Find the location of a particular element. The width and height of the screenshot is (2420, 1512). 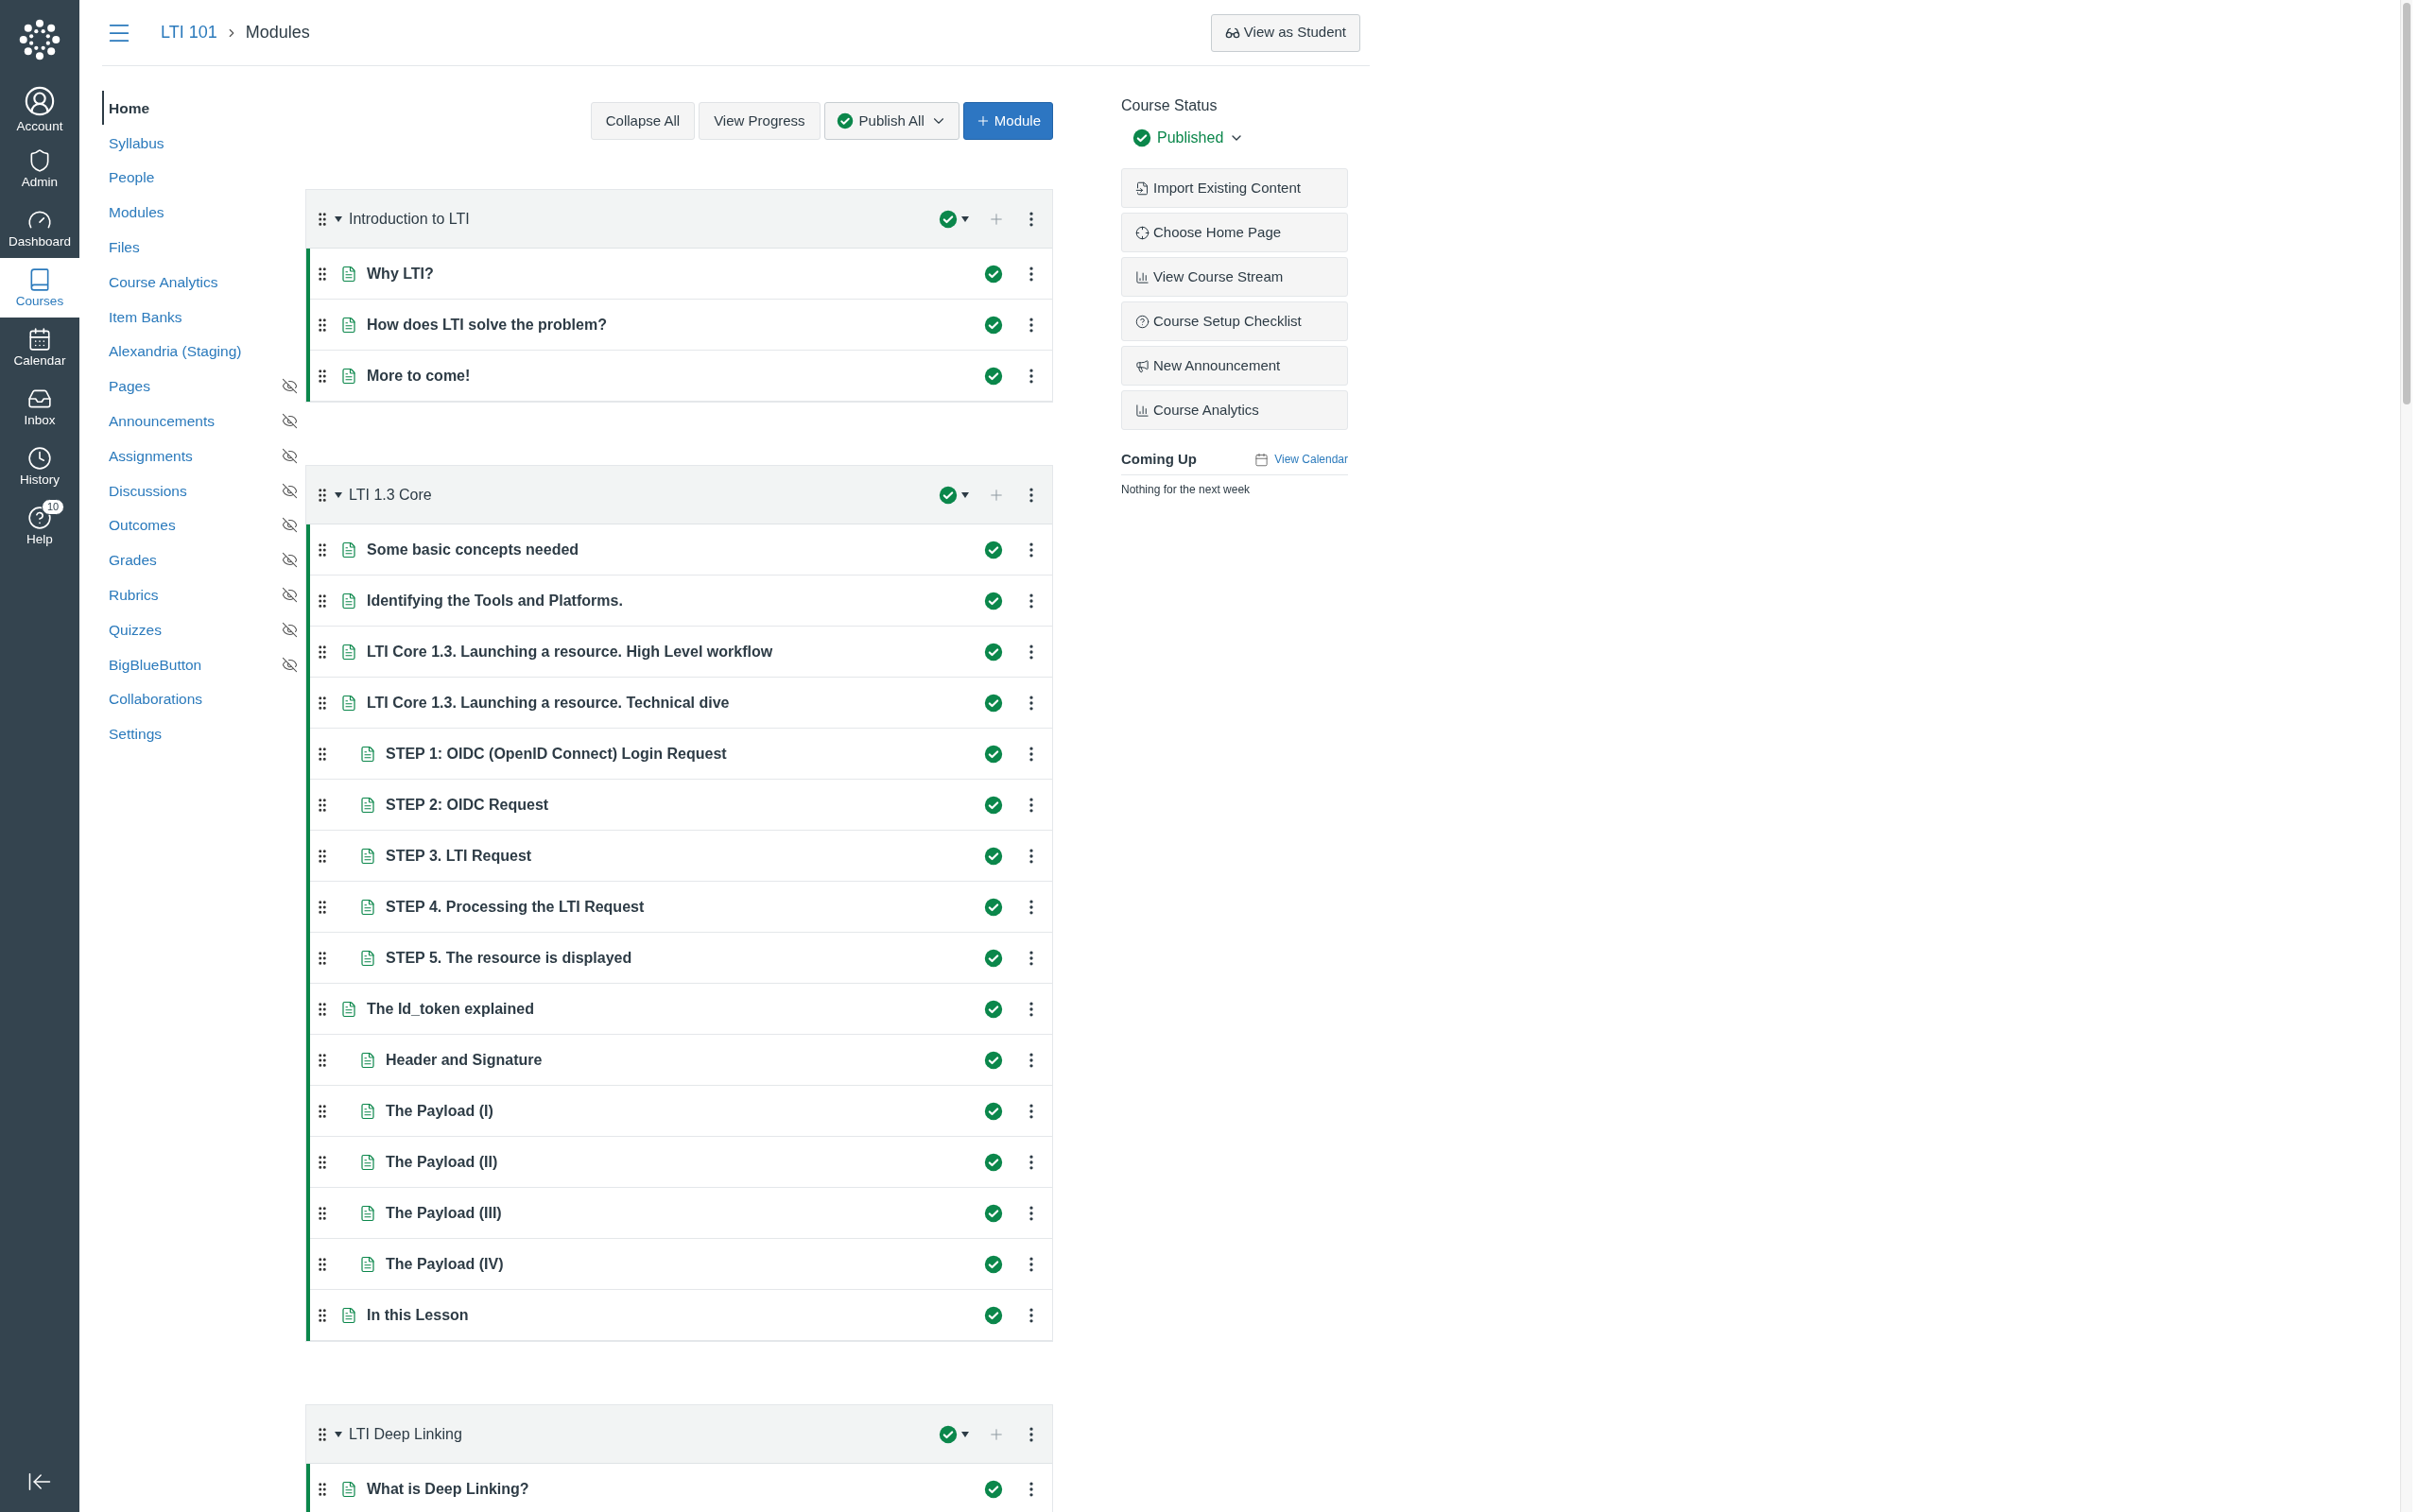

global-nav-item: Inbox is located at coordinates (39, 407).